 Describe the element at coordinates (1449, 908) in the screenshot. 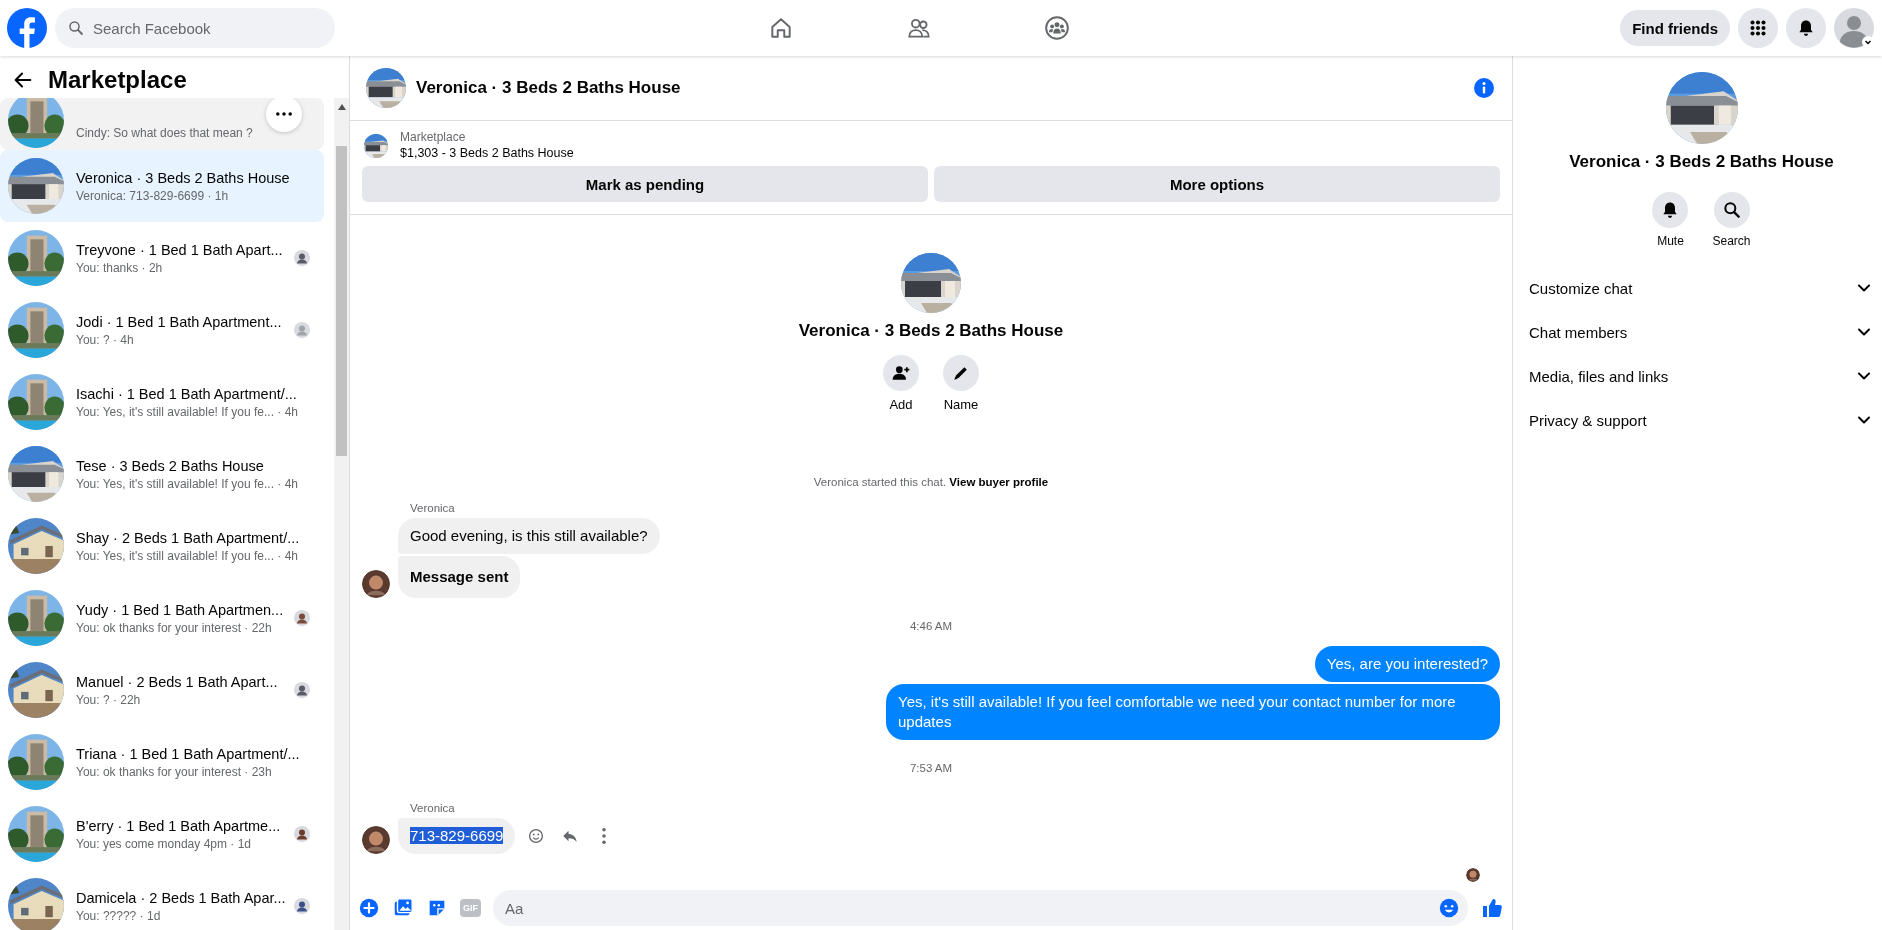

I see `emoji-icon` at that location.